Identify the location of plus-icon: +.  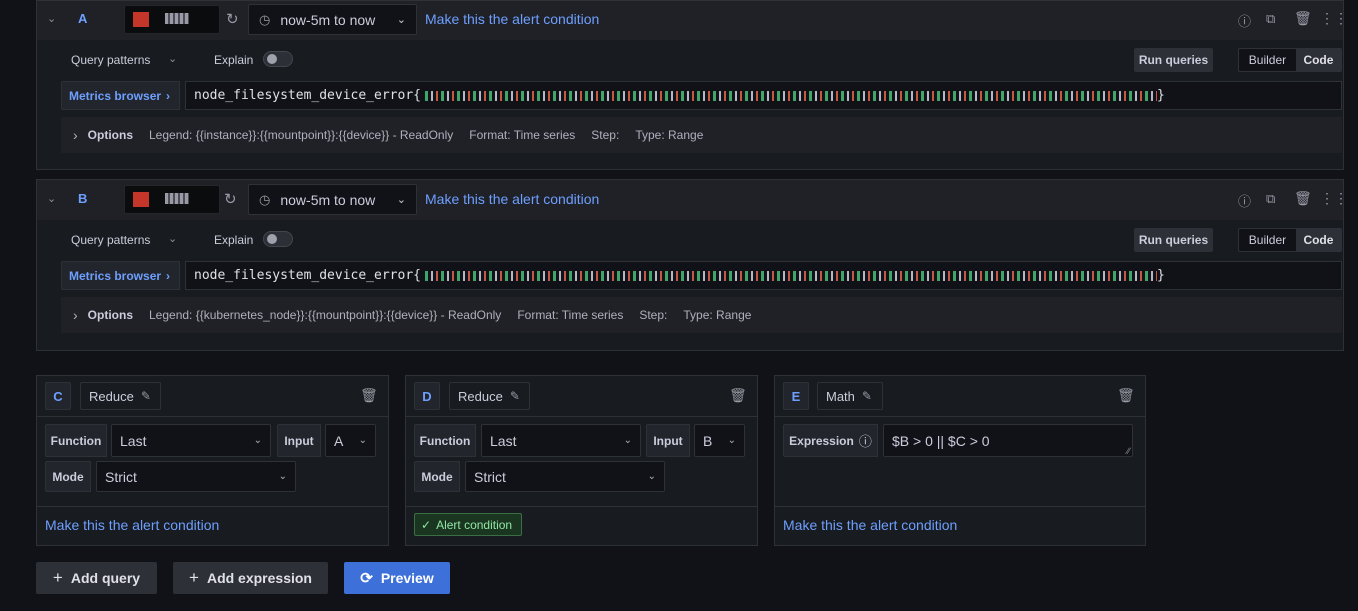
(57, 577).